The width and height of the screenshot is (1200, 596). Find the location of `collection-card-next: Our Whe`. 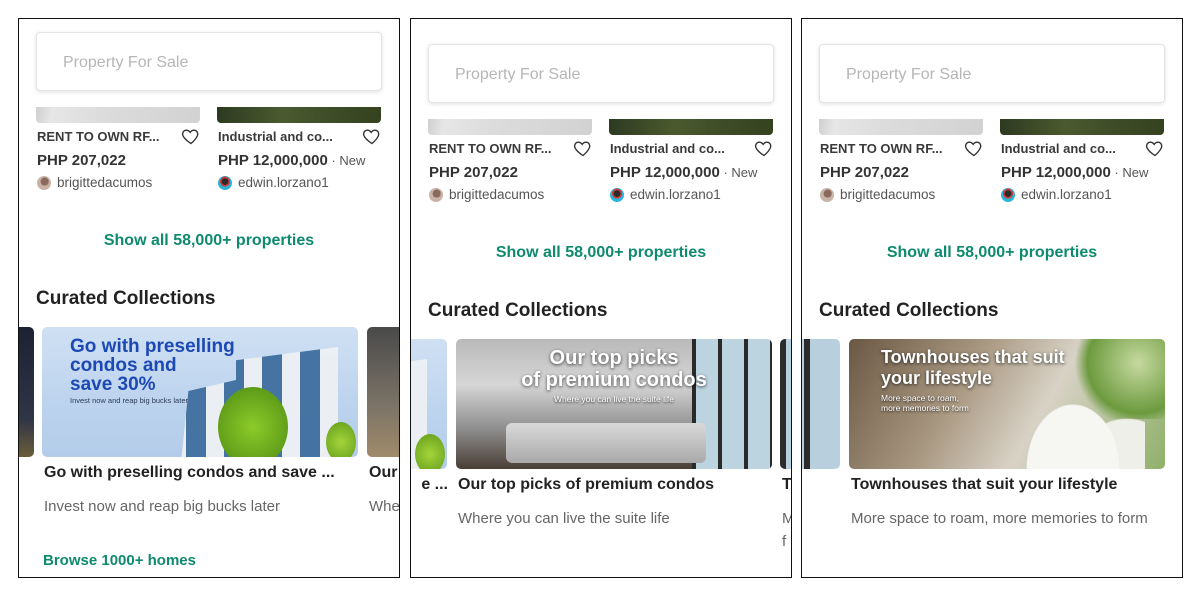

collection-card-next: Our Whe is located at coordinates (383, 421).